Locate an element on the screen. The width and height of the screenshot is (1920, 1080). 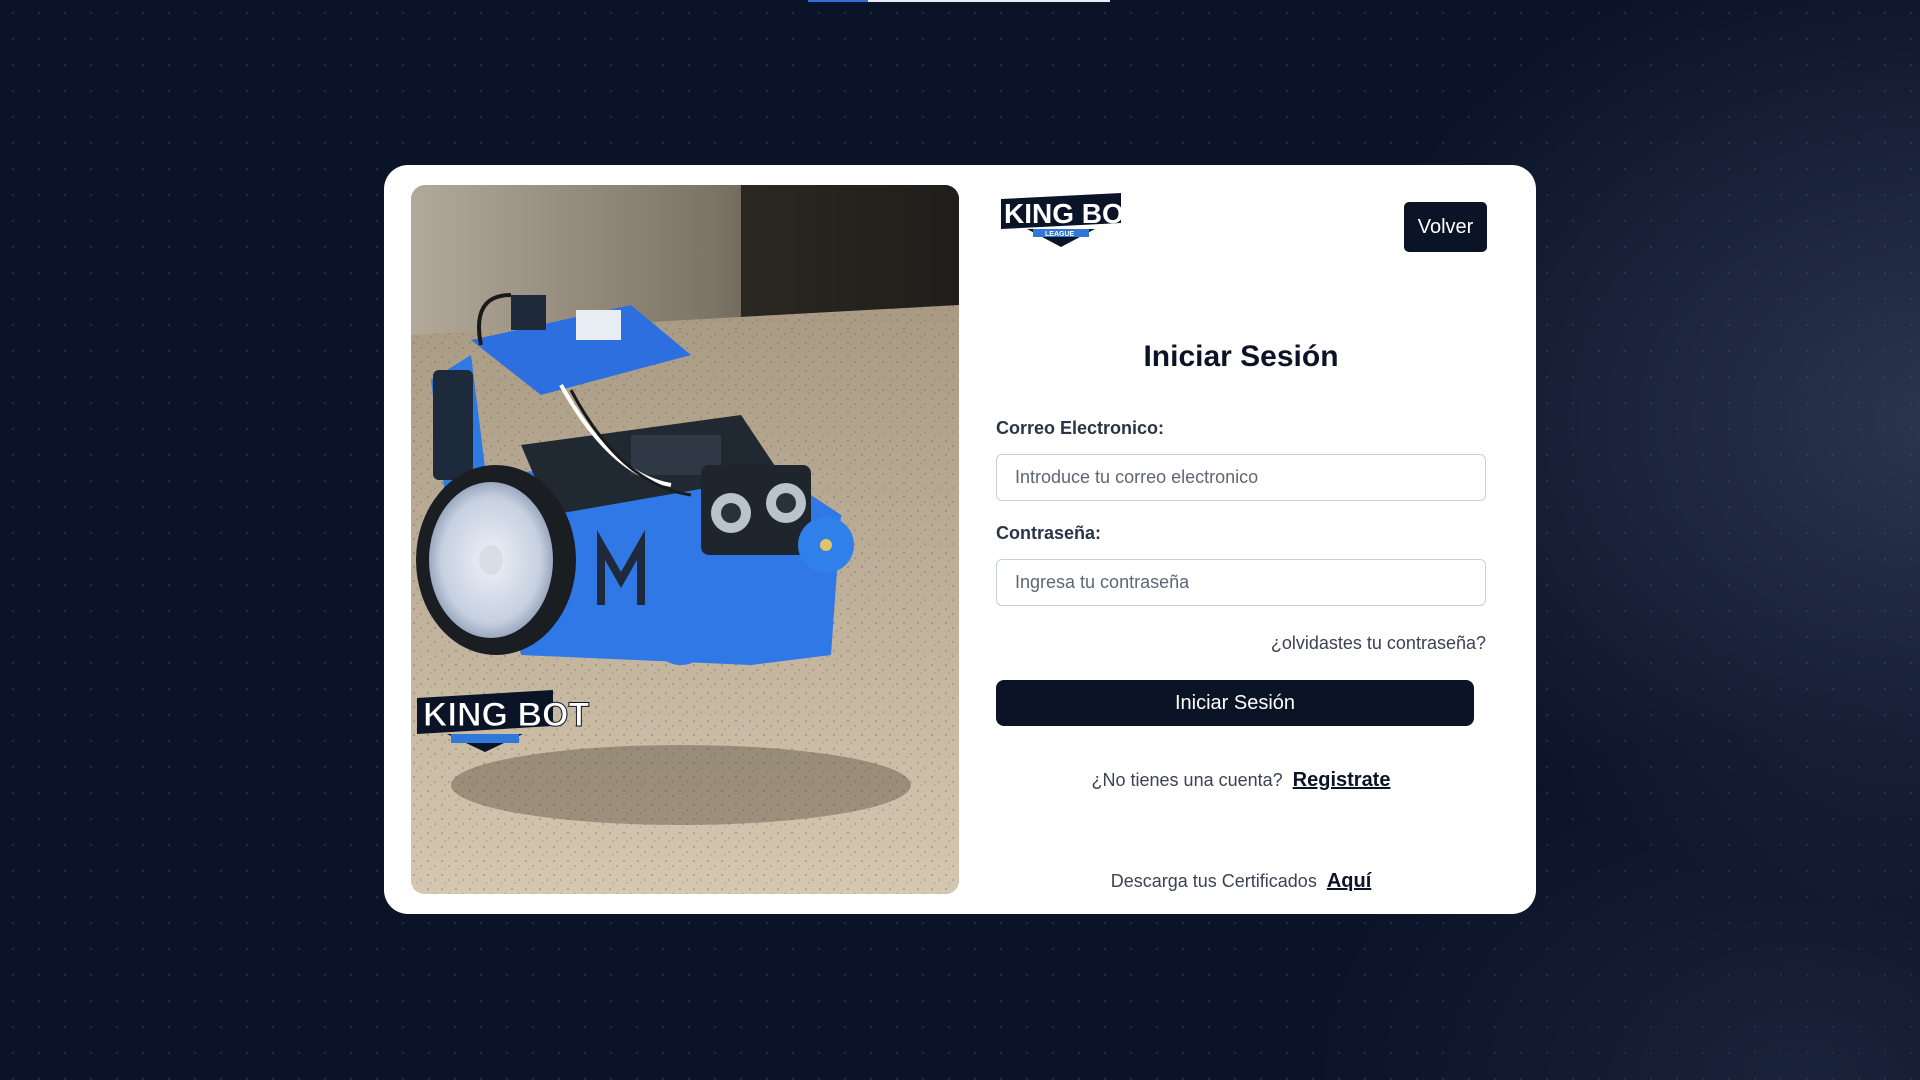
email-label: Correo Electronico: is located at coordinates (1080, 428).